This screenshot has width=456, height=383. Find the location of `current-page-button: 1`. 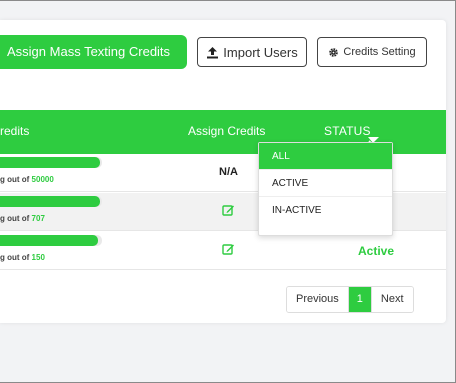

current-page-button: 1 is located at coordinates (360, 299).